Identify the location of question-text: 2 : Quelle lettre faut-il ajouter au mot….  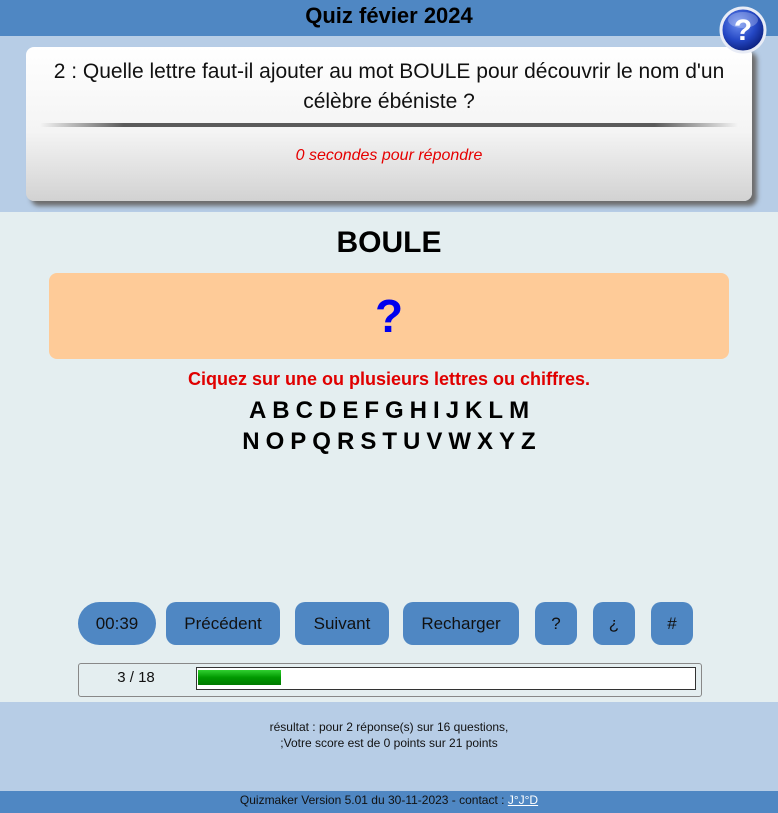
(389, 86).